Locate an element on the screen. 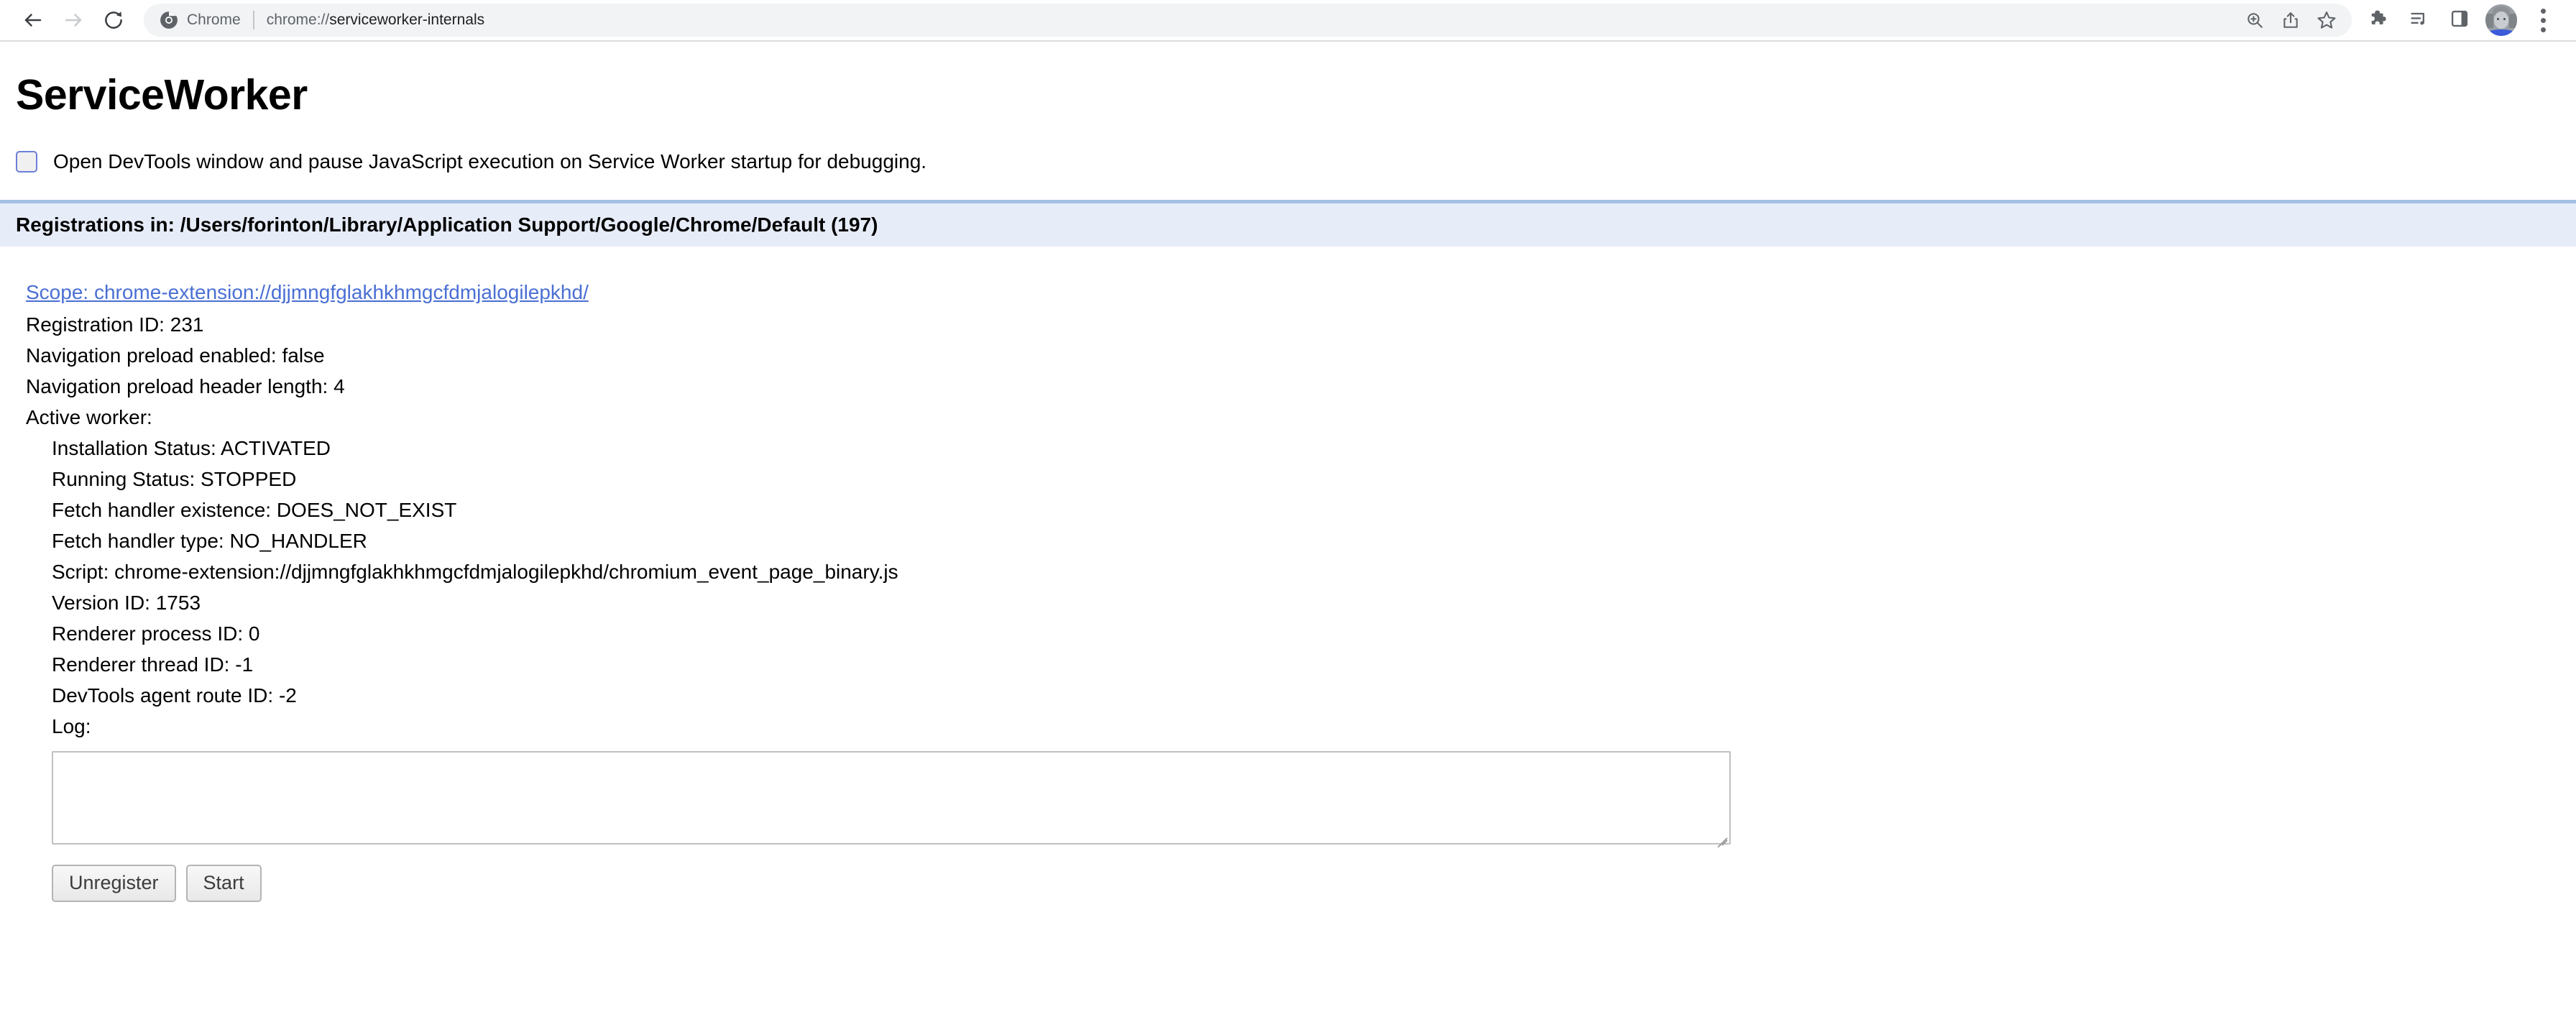 The image size is (2576, 1035). resize-grip-icon is located at coordinates (1720, 834).